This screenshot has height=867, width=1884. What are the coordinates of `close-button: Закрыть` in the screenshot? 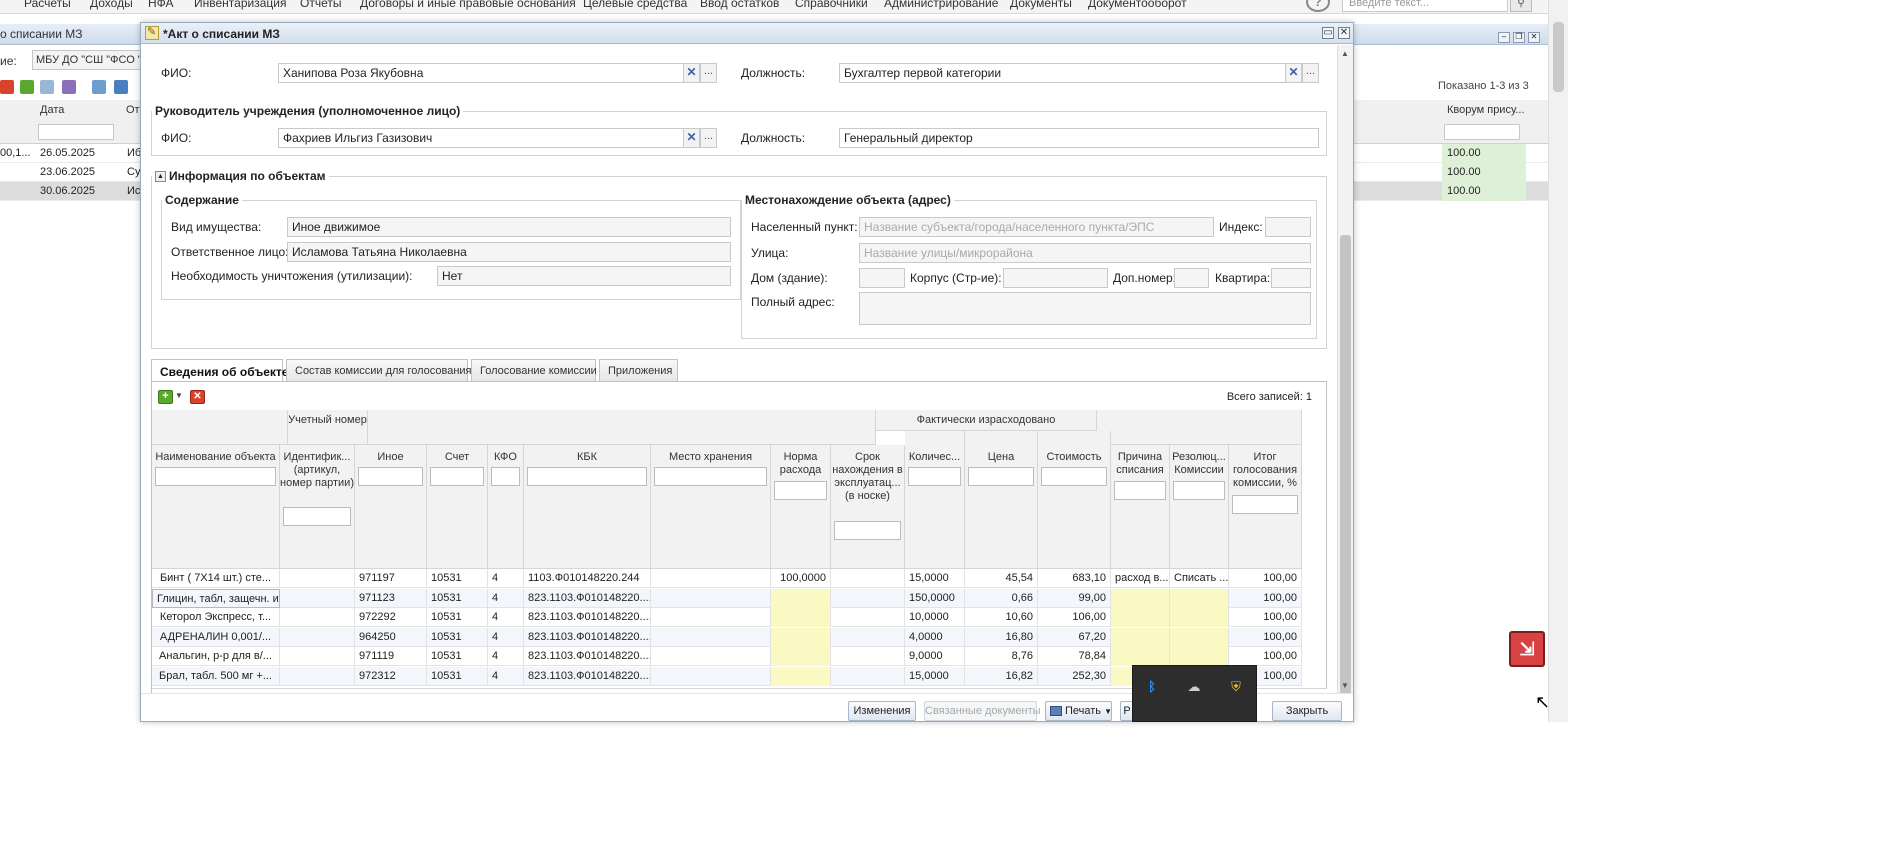 It's located at (1307, 711).